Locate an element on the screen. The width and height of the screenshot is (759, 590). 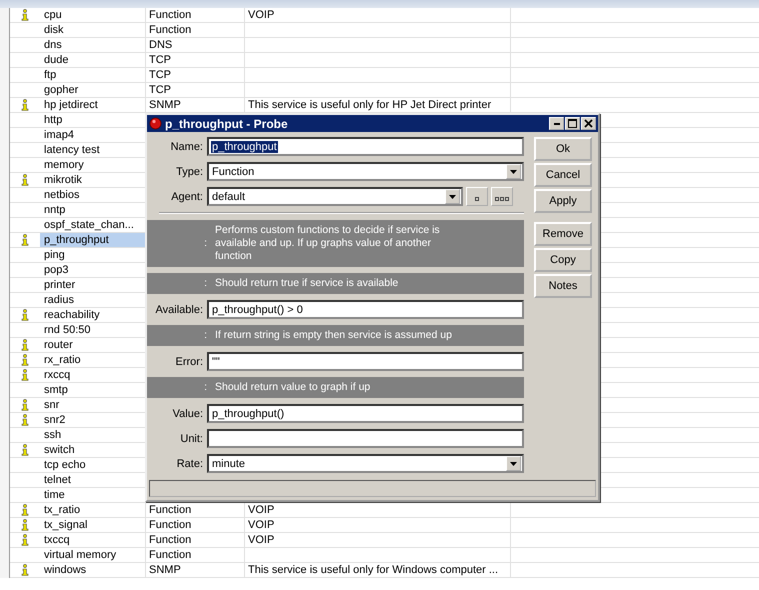
minimize-button is located at coordinates (556, 123).